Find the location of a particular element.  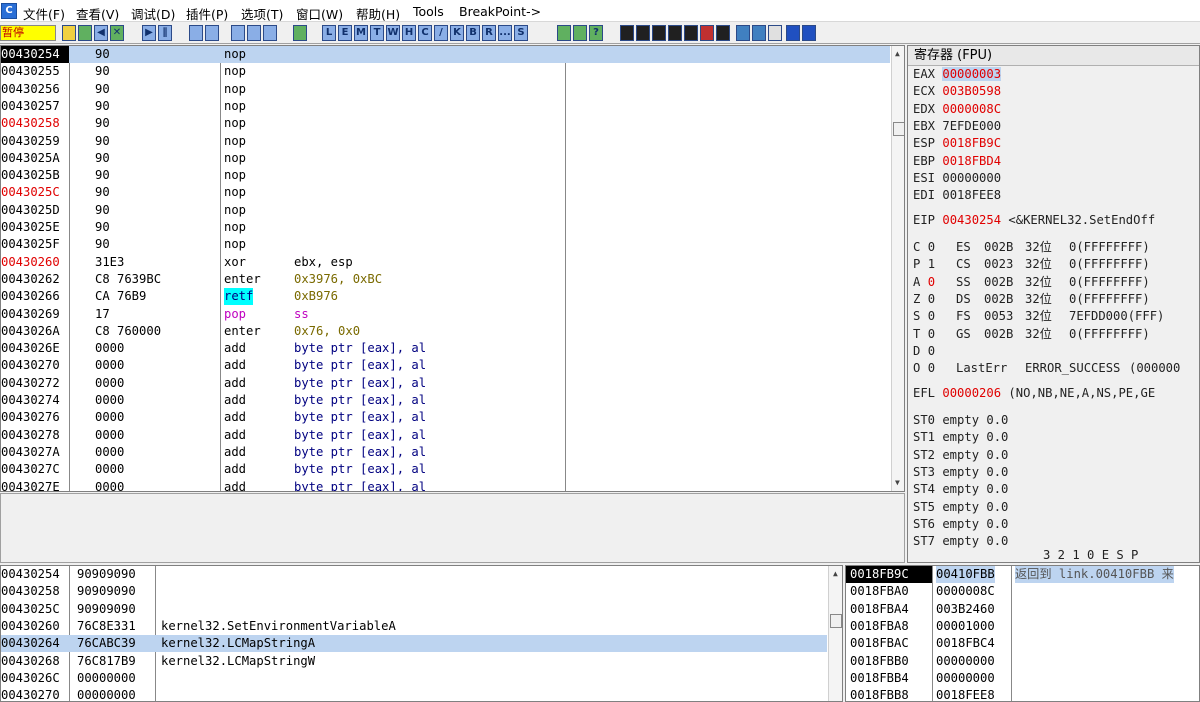

register-value: 7EFDE000 is located at coordinates (971, 126).